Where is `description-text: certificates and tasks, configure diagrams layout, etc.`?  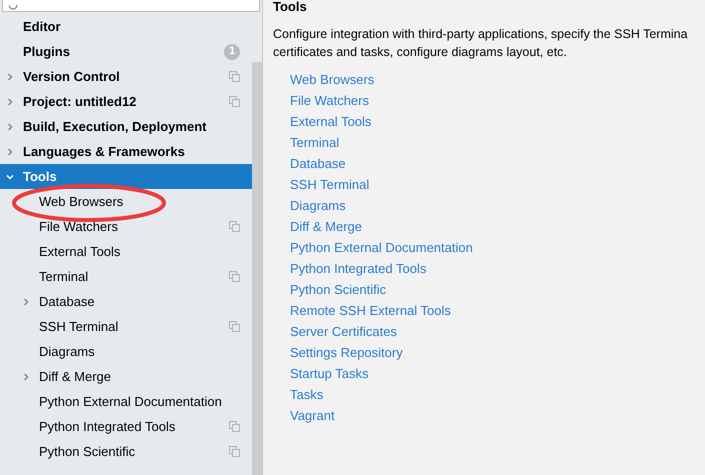 description-text: certificates and tasks, configure diagrams layout, etc. is located at coordinates (420, 52).